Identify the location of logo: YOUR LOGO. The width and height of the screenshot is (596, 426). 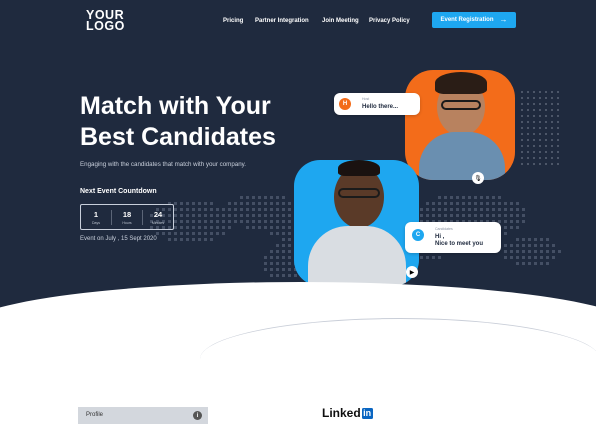
(105, 21).